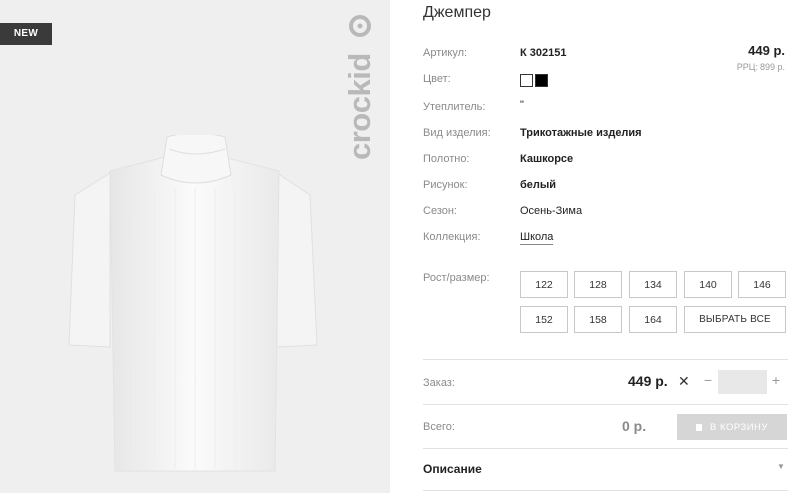  What do you see at coordinates (457, 133) in the screenshot?
I see `item-type-label: Вид изделия:` at bounding box center [457, 133].